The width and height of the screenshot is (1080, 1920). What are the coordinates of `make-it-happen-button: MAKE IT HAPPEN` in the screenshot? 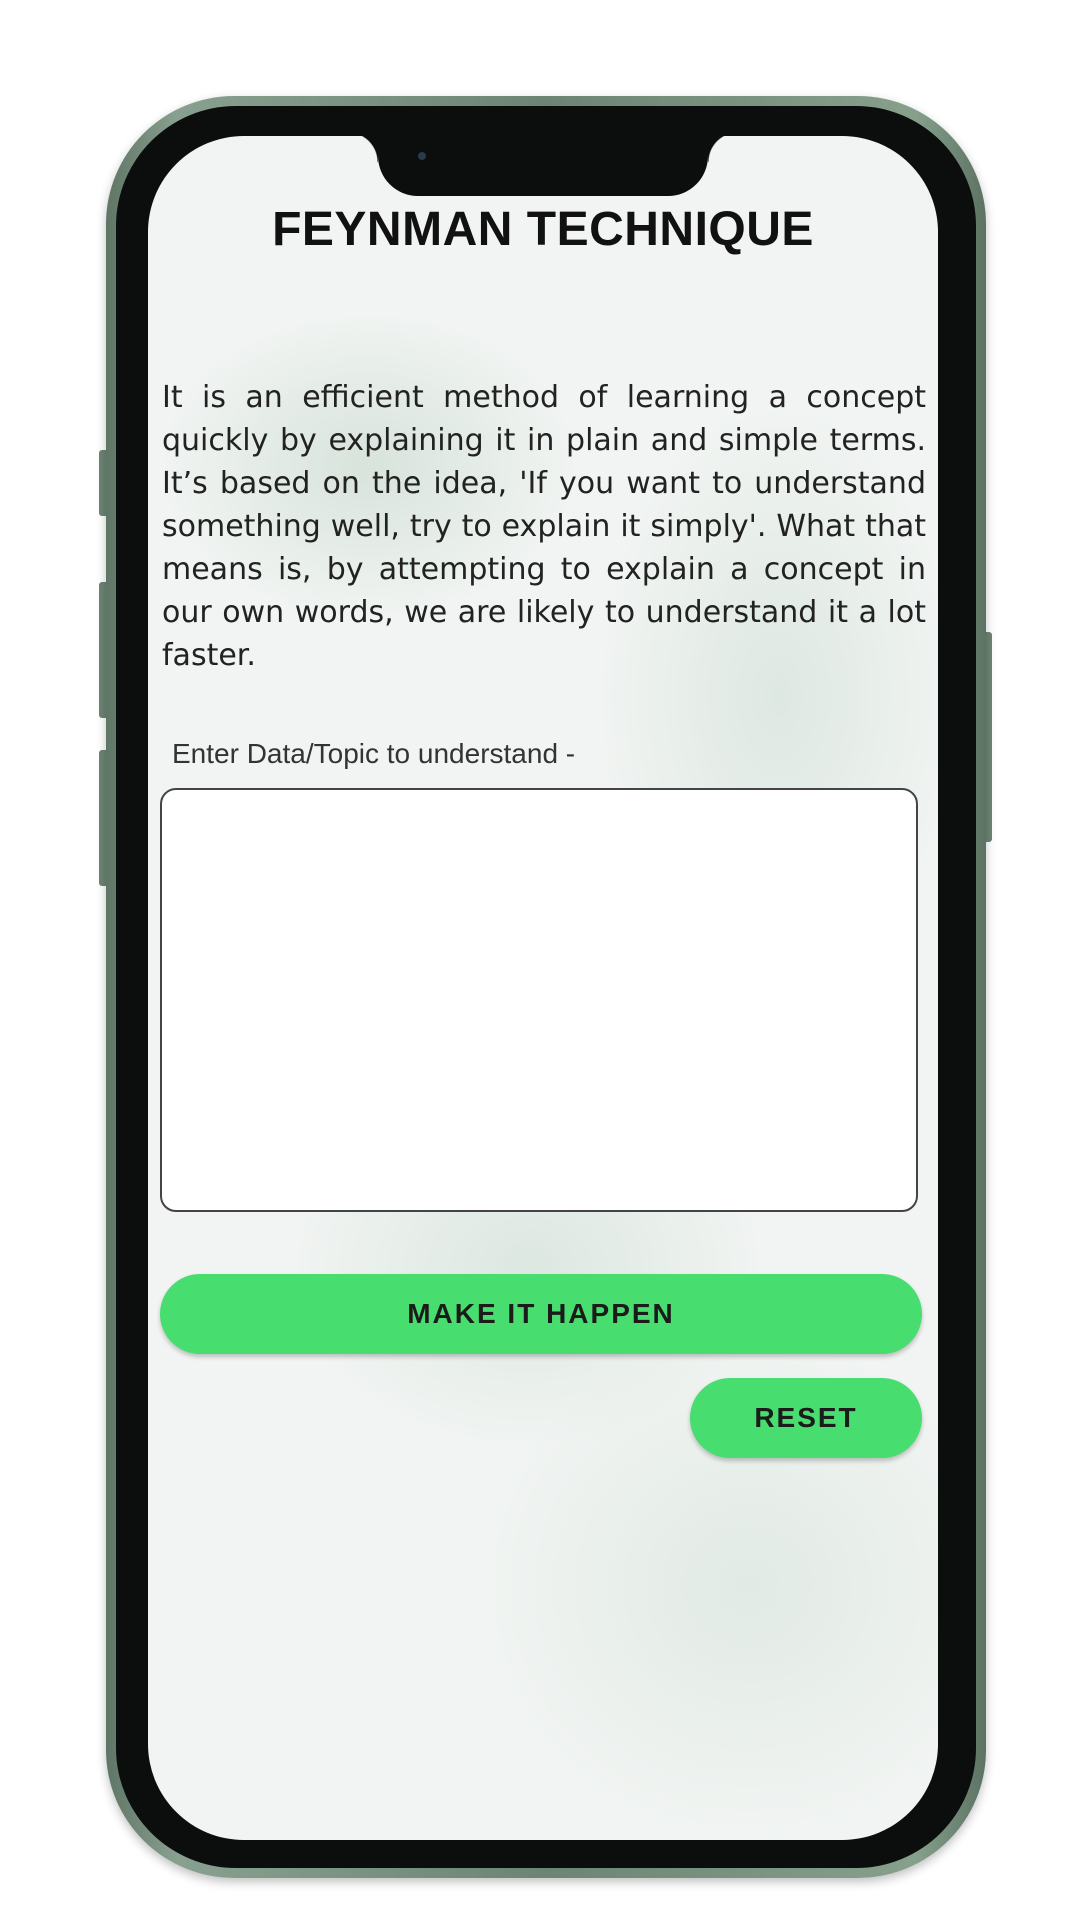 It's located at (541, 1314).